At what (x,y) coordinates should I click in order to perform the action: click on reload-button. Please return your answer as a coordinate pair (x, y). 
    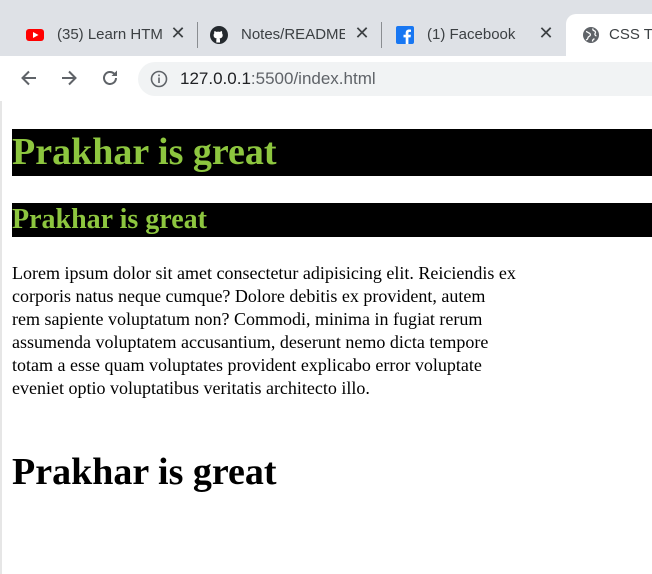
    Looking at the image, I should click on (110, 78).